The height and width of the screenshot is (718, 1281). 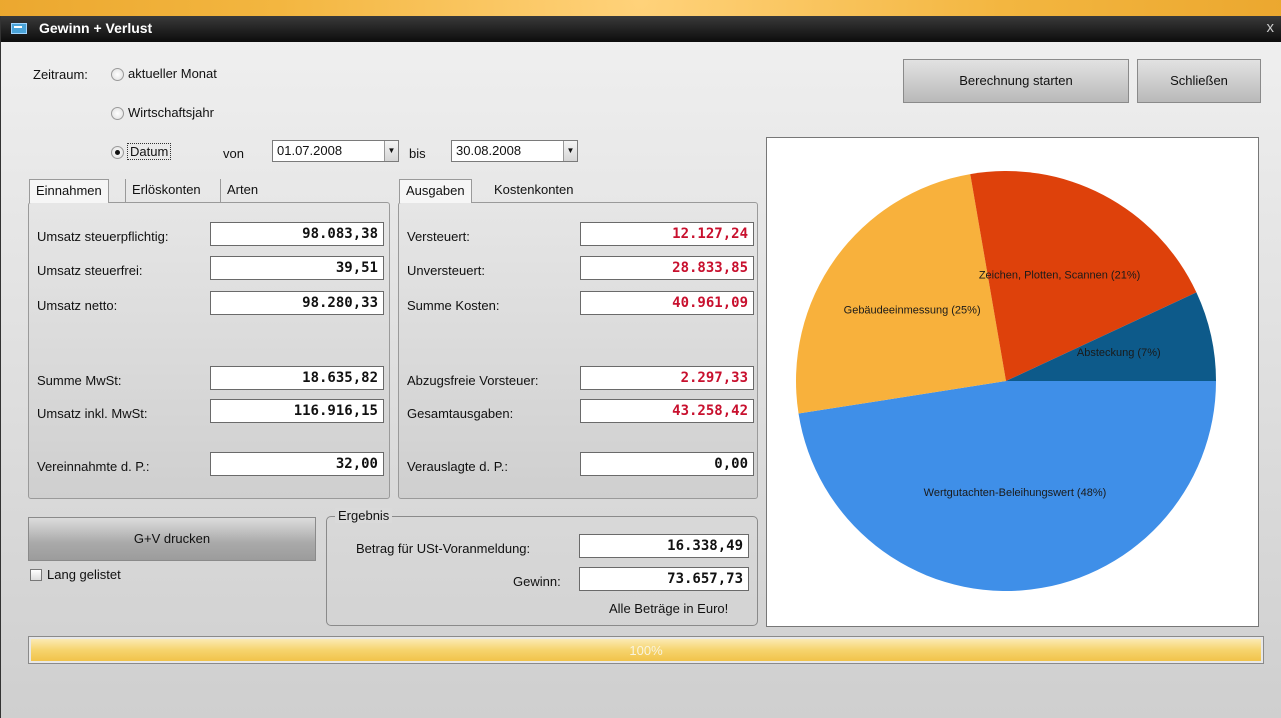 What do you see at coordinates (93, 466) in the screenshot?
I see `income-label-collected: Vereinnahmte d. P.:` at bounding box center [93, 466].